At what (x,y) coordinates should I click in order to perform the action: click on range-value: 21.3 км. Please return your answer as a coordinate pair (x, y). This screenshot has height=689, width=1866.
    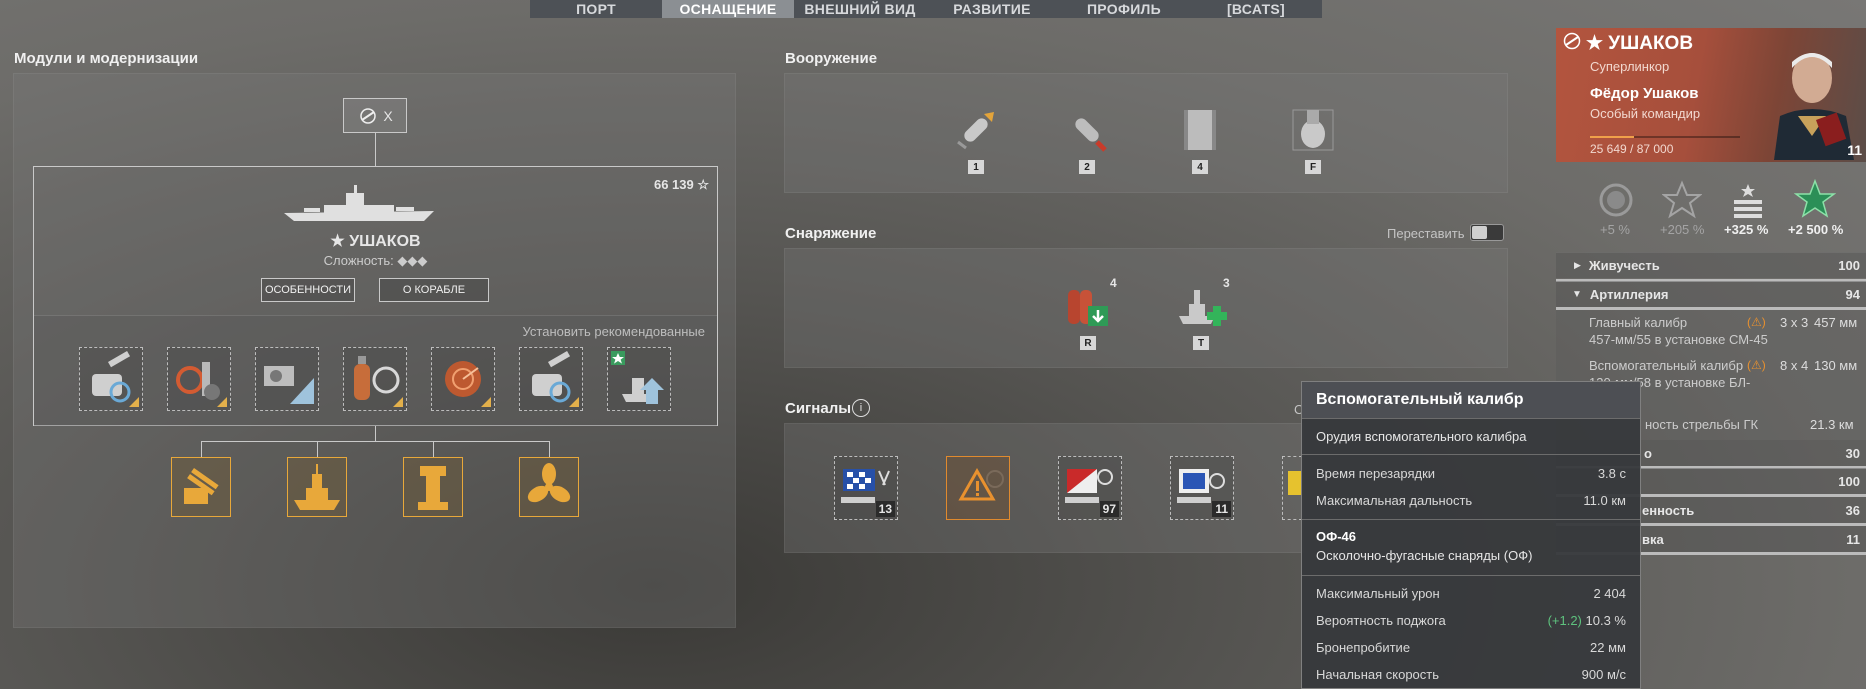
    Looking at the image, I should click on (1832, 424).